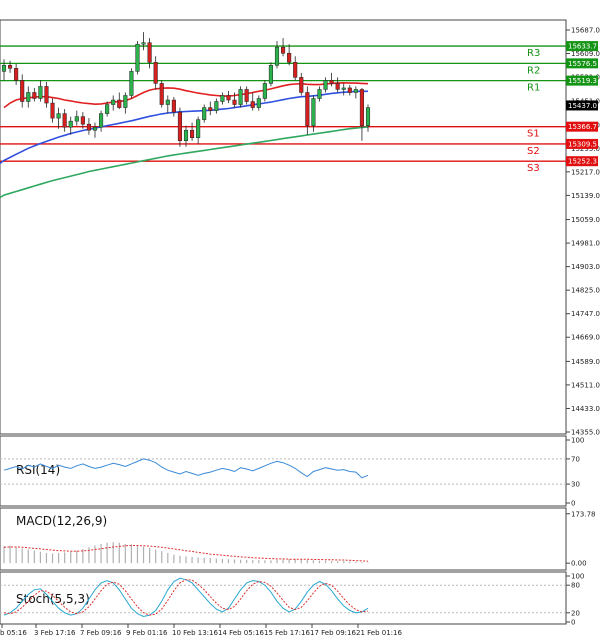  What do you see at coordinates (575, 459) in the screenshot?
I see `rsi-tick-label: 70` at bounding box center [575, 459].